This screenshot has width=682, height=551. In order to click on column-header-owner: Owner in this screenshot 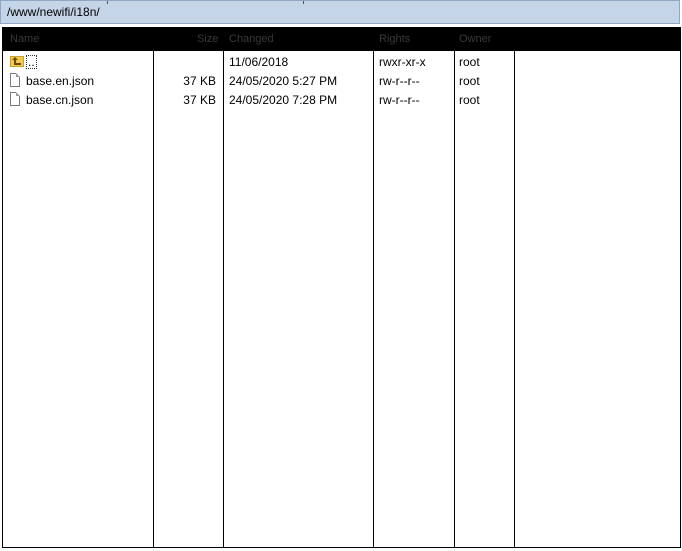, I will do `click(475, 39)`.